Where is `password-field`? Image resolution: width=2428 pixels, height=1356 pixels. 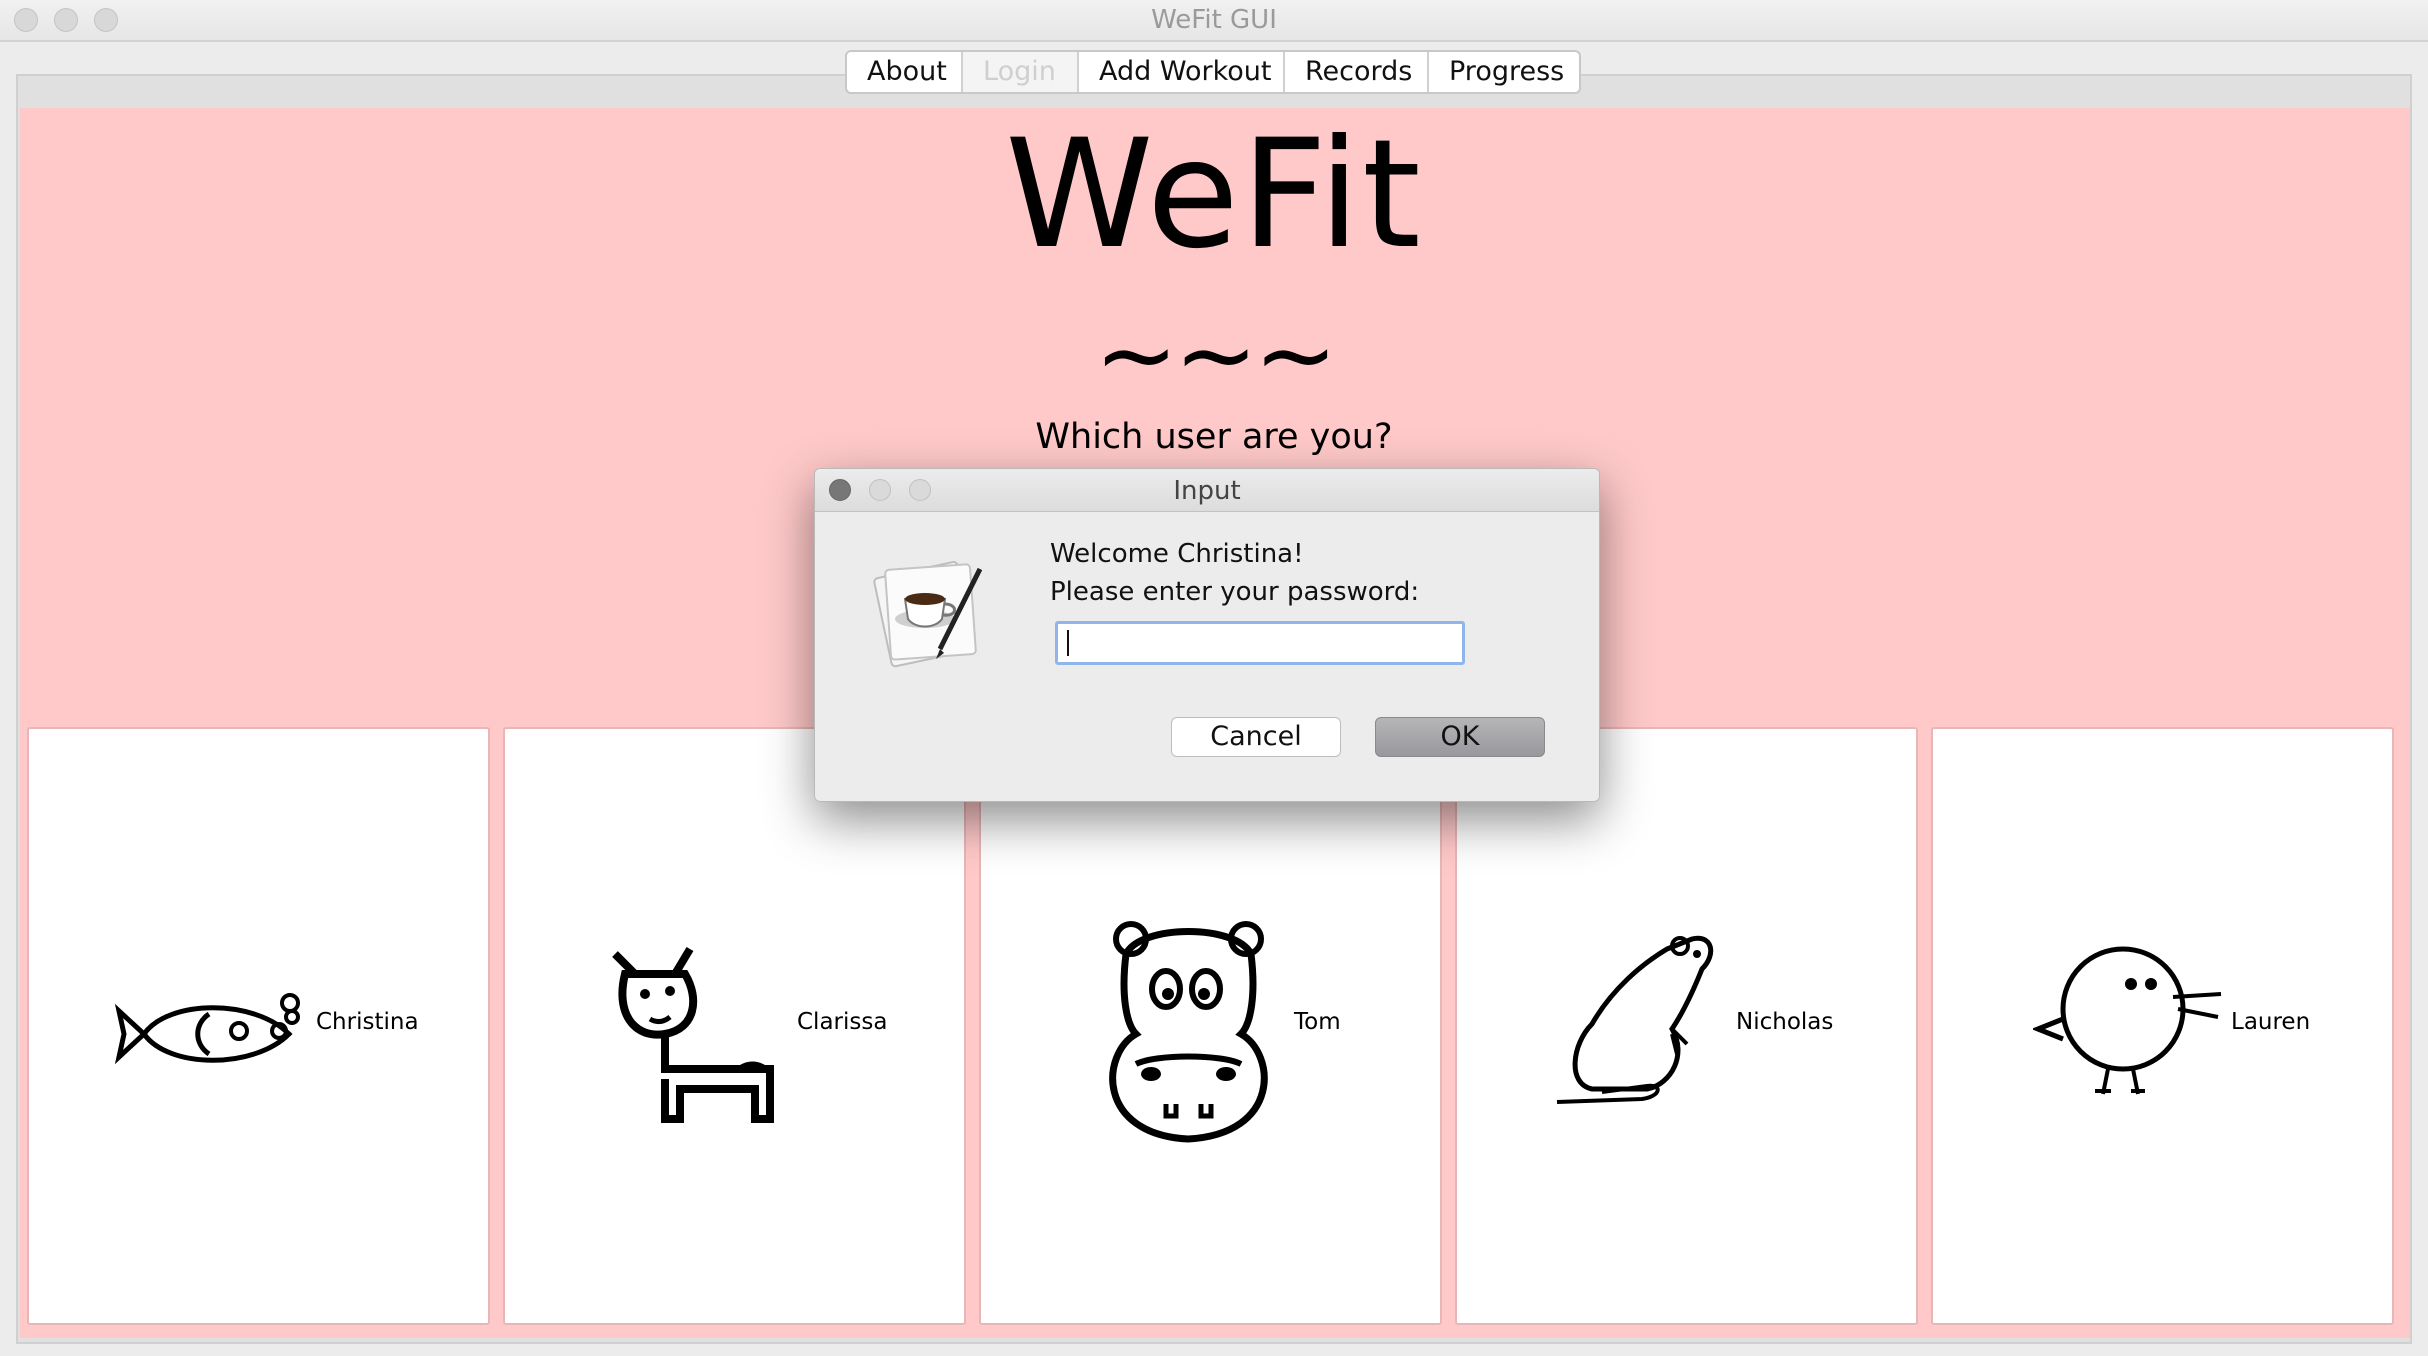 password-field is located at coordinates (1260, 643).